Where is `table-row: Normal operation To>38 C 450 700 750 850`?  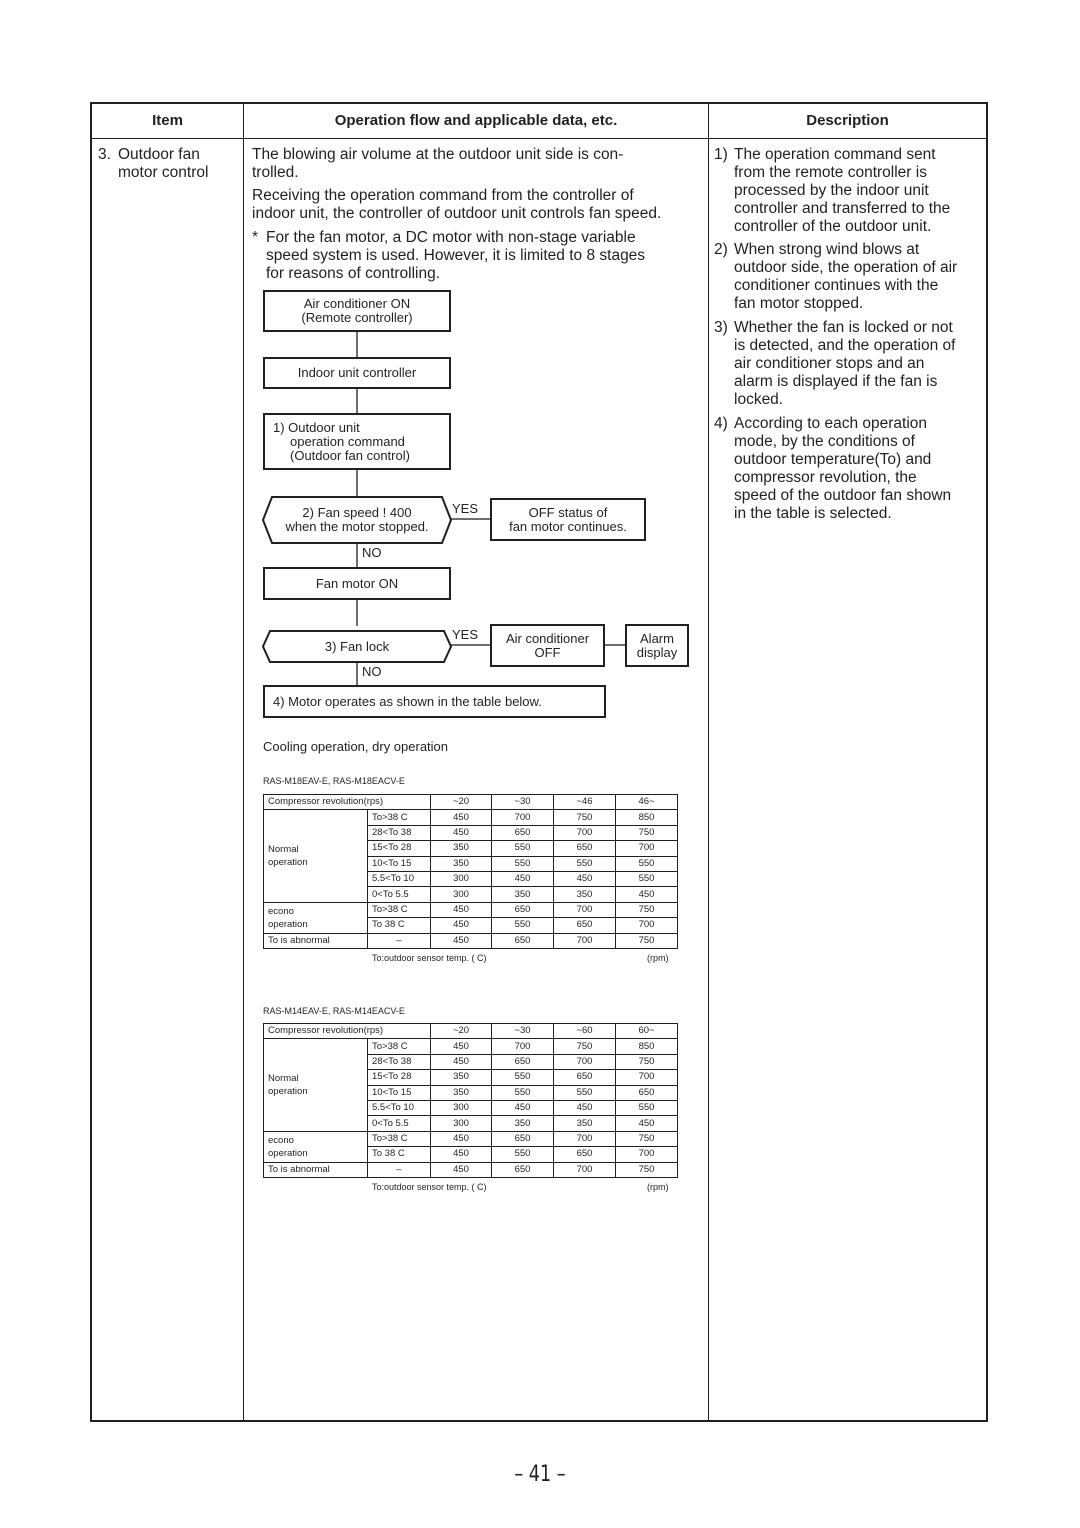
table-row: Normal operation To>38 C 450 700 750 850 is located at coordinates (470, 856).